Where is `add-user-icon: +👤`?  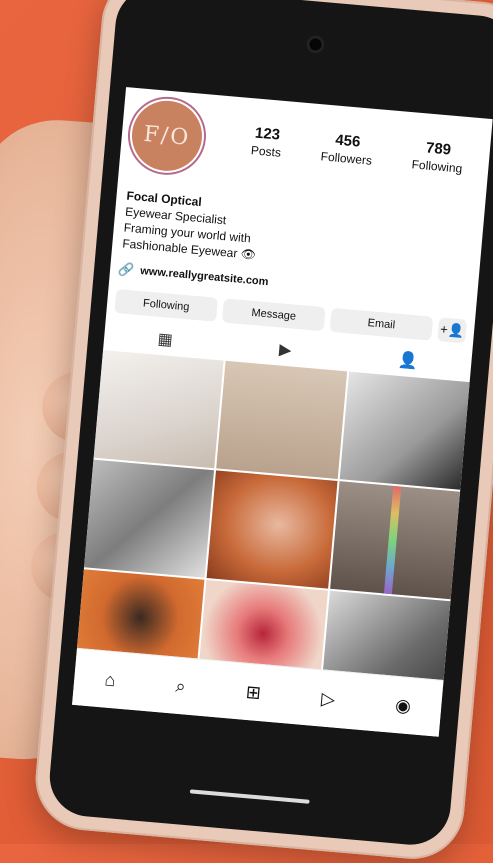 add-user-icon: +👤 is located at coordinates (452, 330).